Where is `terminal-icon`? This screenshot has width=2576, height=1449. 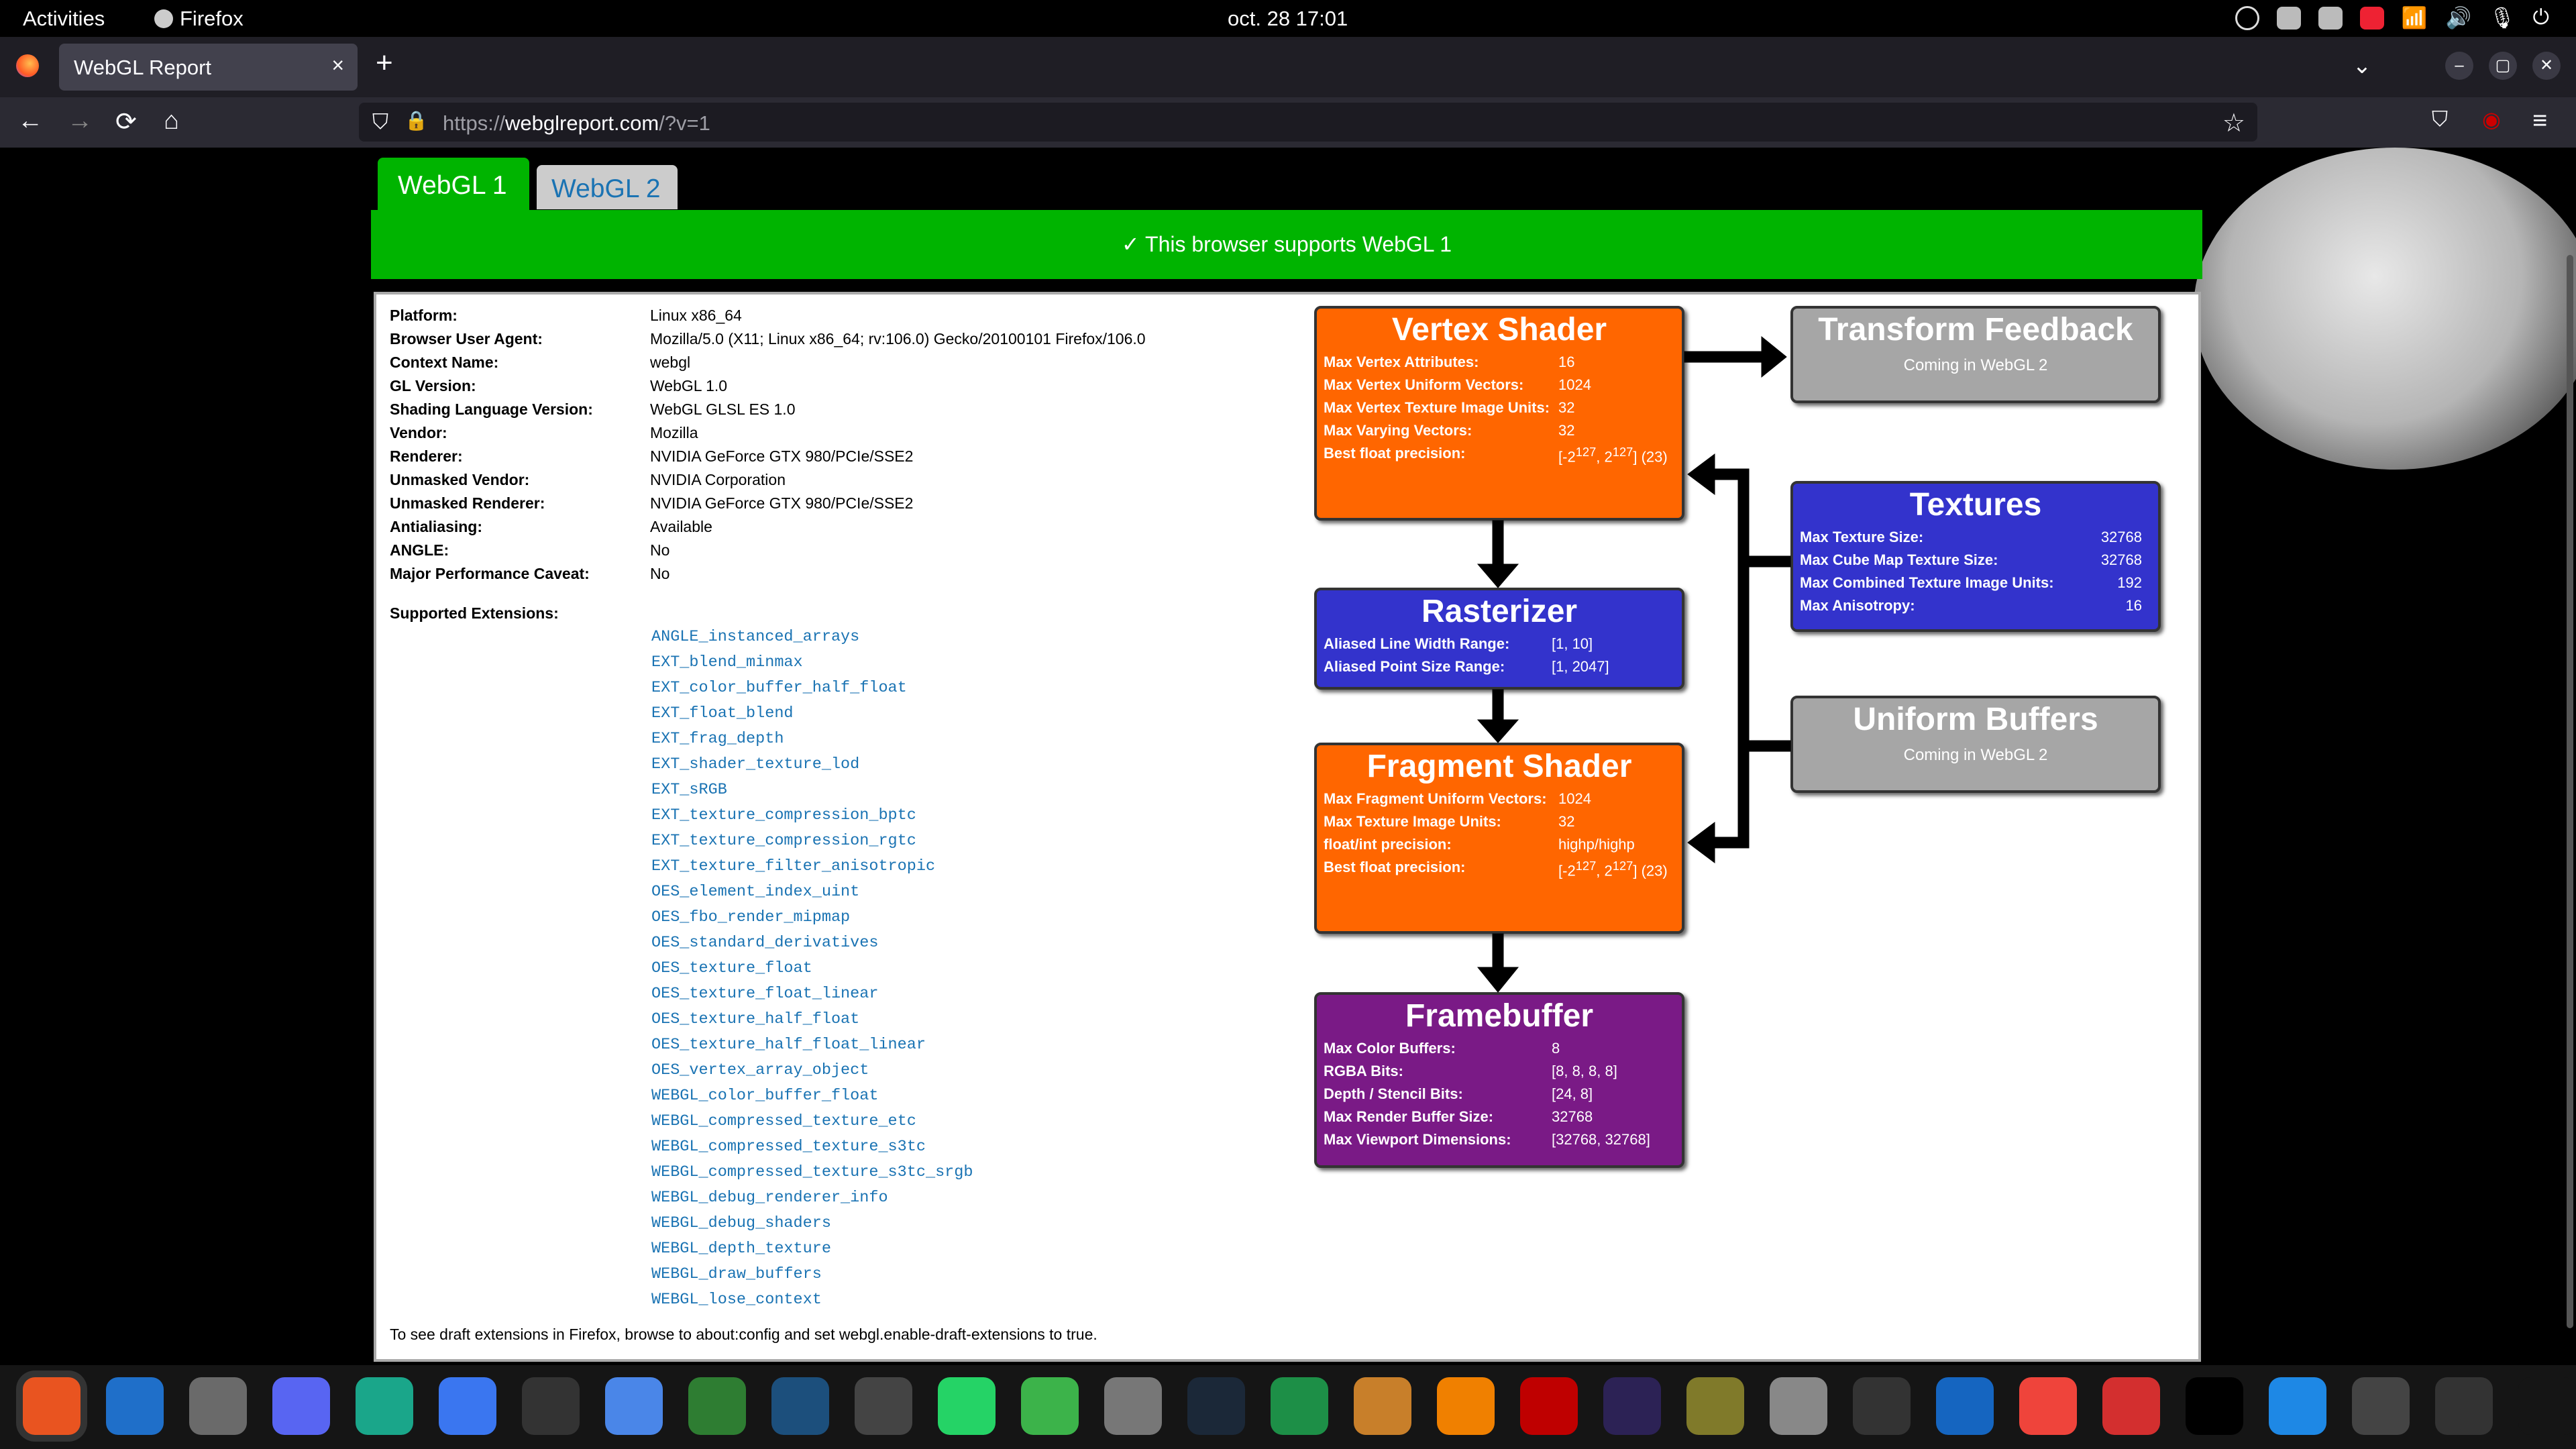
terminal-icon is located at coordinates (551, 1406).